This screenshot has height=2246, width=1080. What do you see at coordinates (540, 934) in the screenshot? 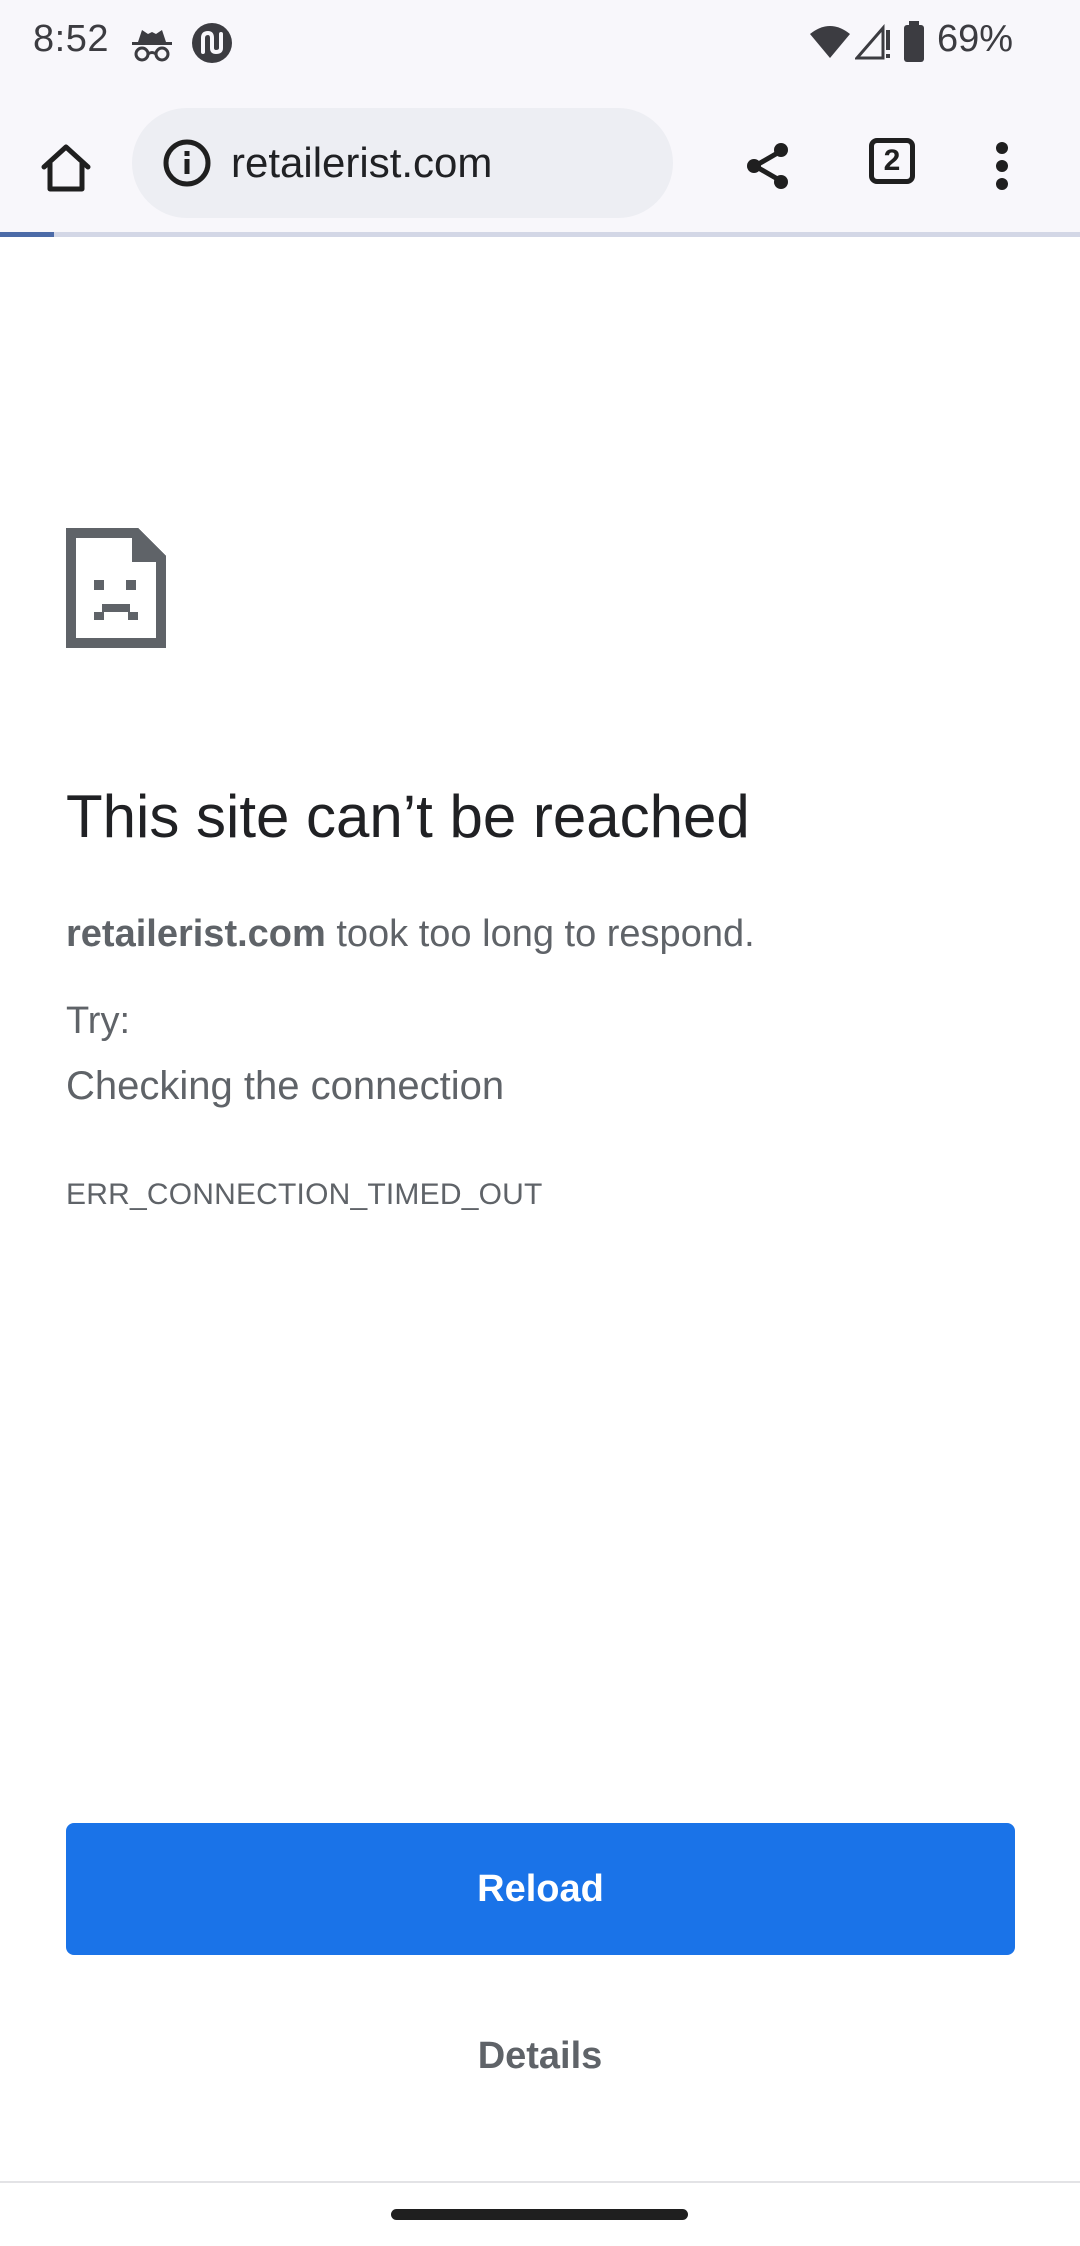
I see `error-message-rest: took too long to respond.` at bounding box center [540, 934].